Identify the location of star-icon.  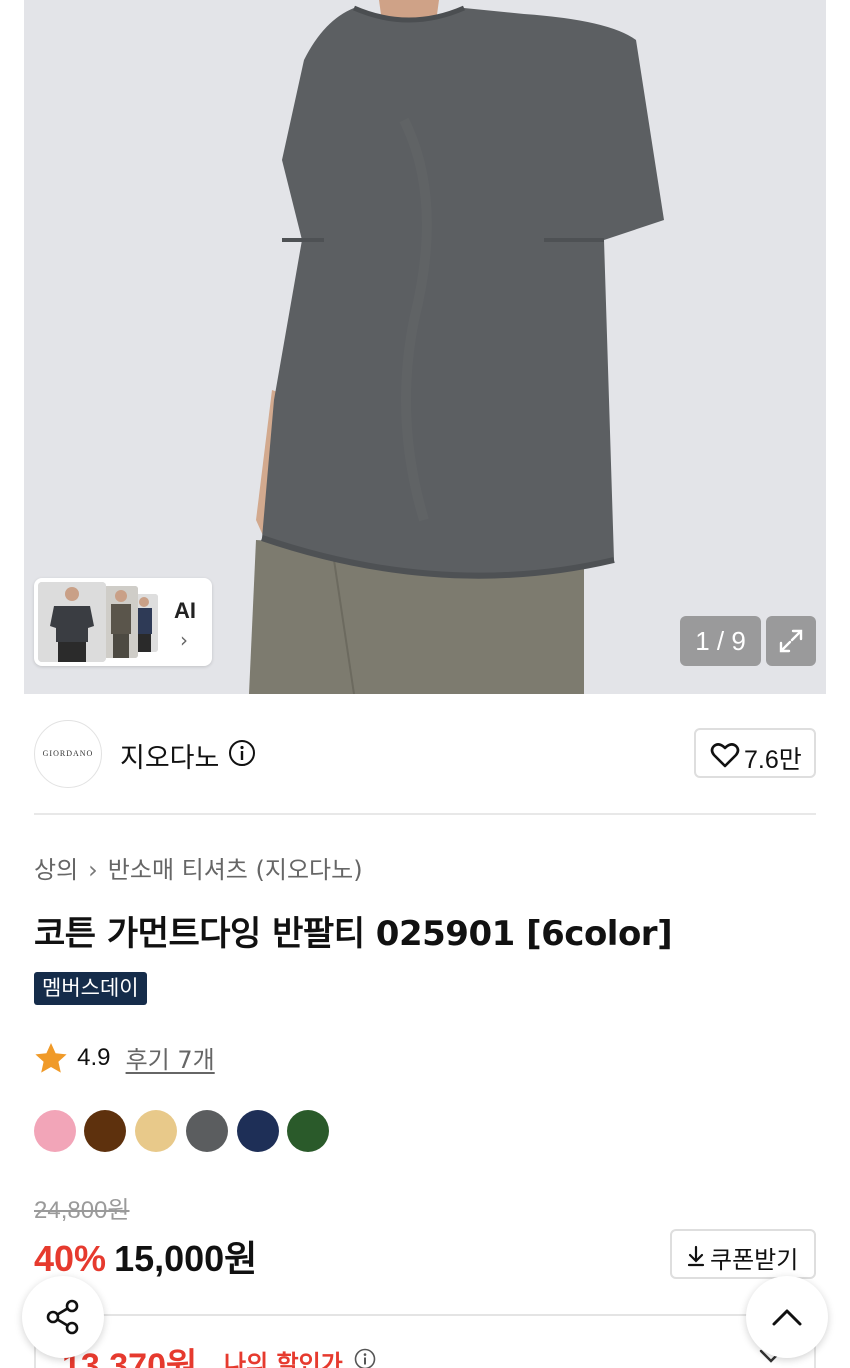
(51, 1057).